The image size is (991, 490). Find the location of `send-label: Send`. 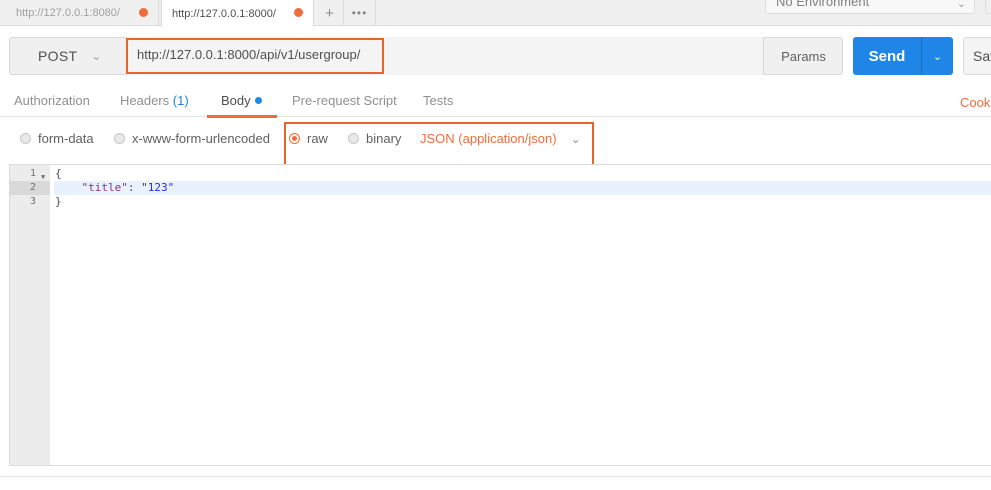

send-label: Send is located at coordinates (887, 56).